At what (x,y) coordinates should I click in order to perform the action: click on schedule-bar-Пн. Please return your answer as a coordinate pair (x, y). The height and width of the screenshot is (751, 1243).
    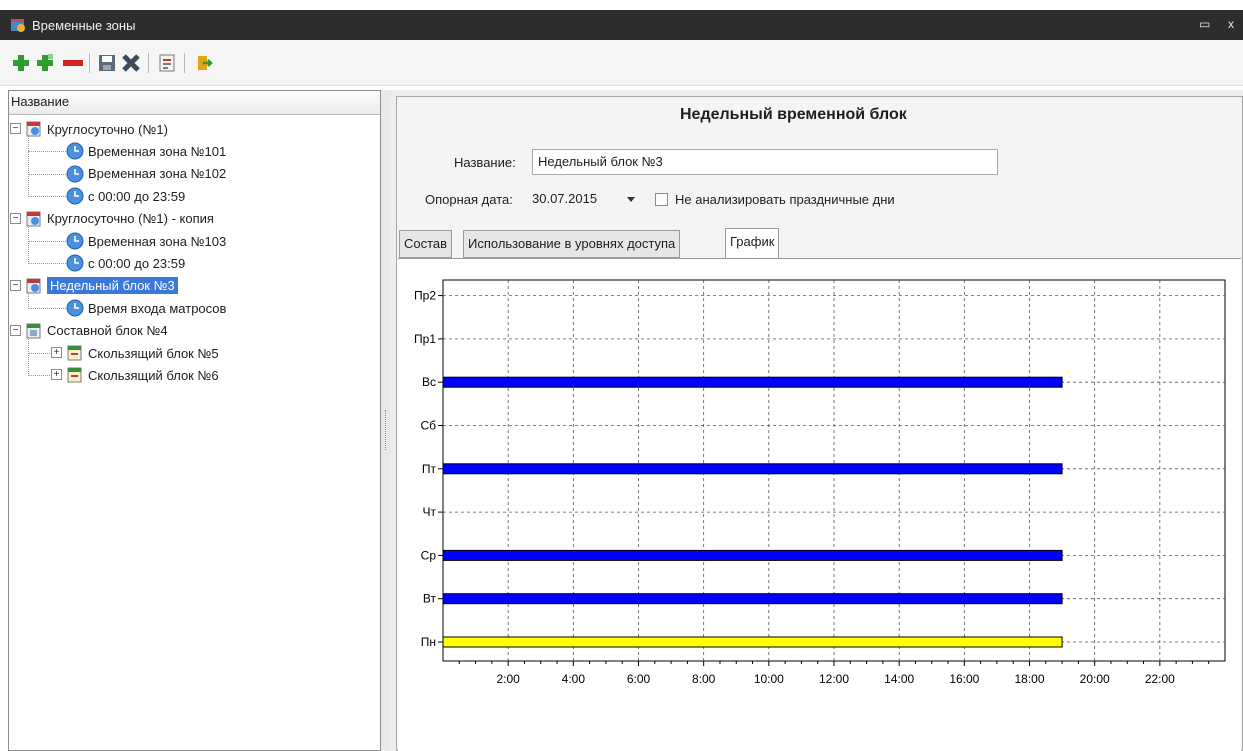
    Looking at the image, I should click on (752, 642).